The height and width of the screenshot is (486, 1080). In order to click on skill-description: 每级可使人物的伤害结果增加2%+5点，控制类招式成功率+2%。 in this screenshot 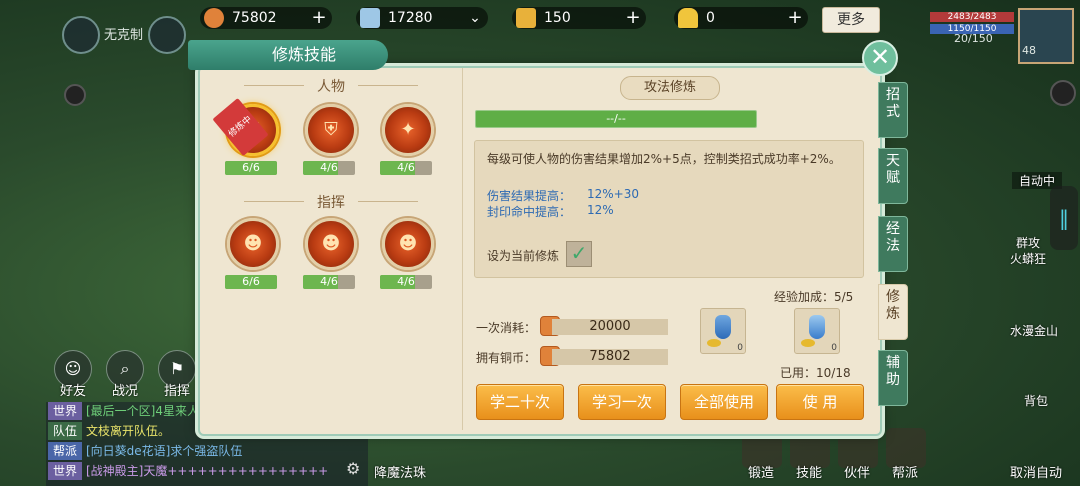, I will do `click(664, 159)`.